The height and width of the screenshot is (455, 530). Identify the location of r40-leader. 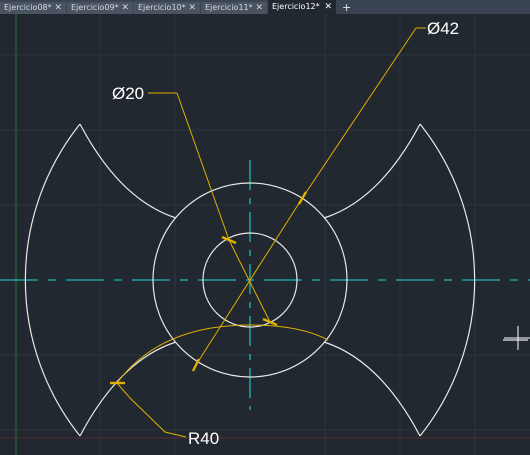
(151, 410).